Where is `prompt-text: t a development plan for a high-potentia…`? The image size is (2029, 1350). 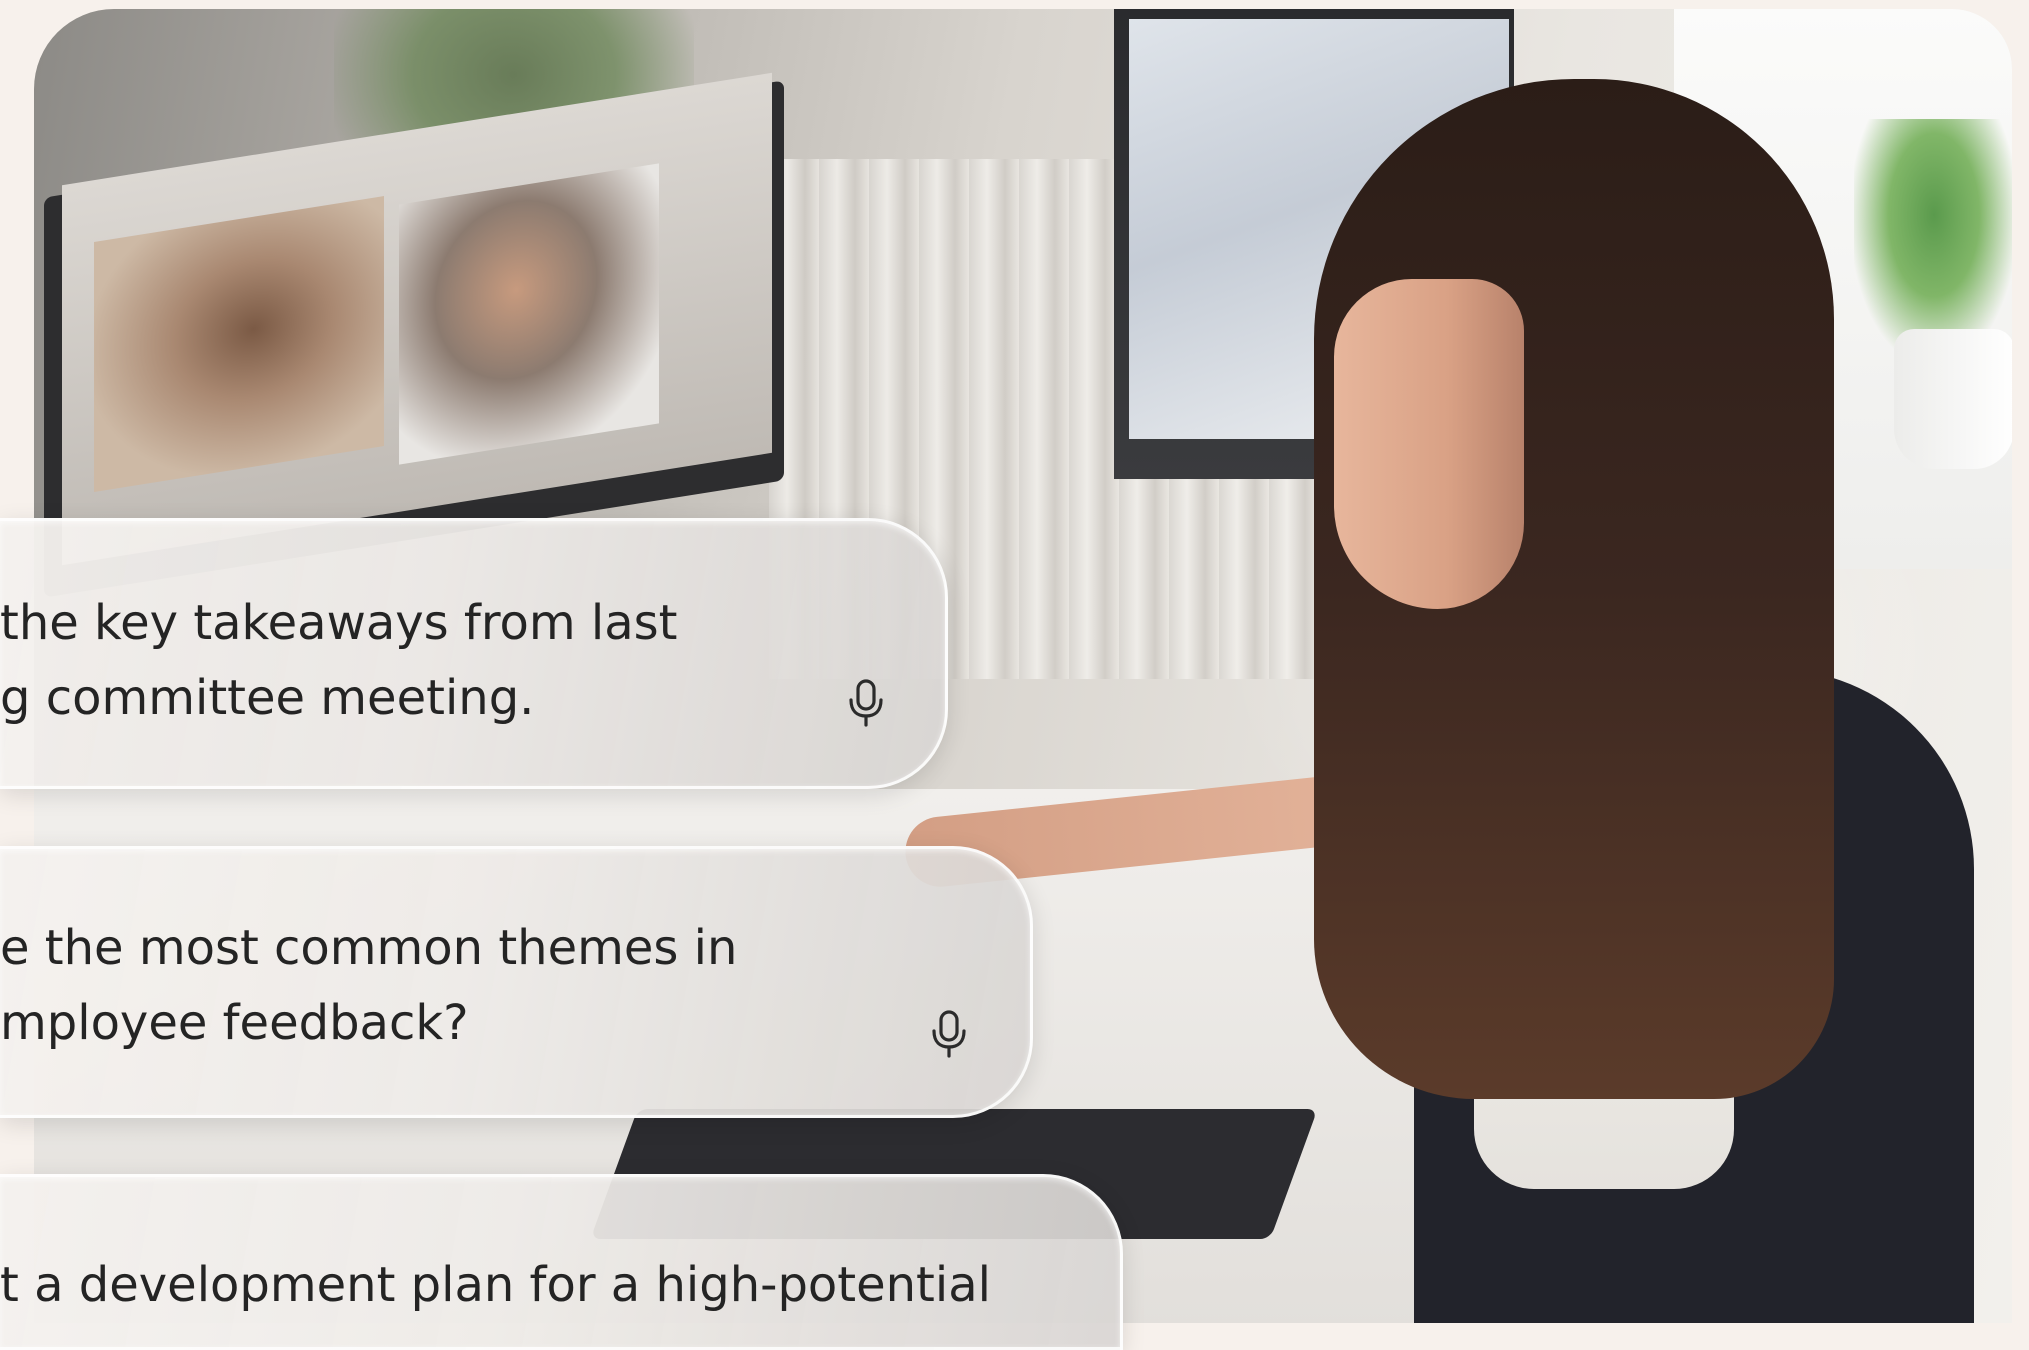 prompt-text: t a development plan for a high-potentia… is located at coordinates (495, 1285).